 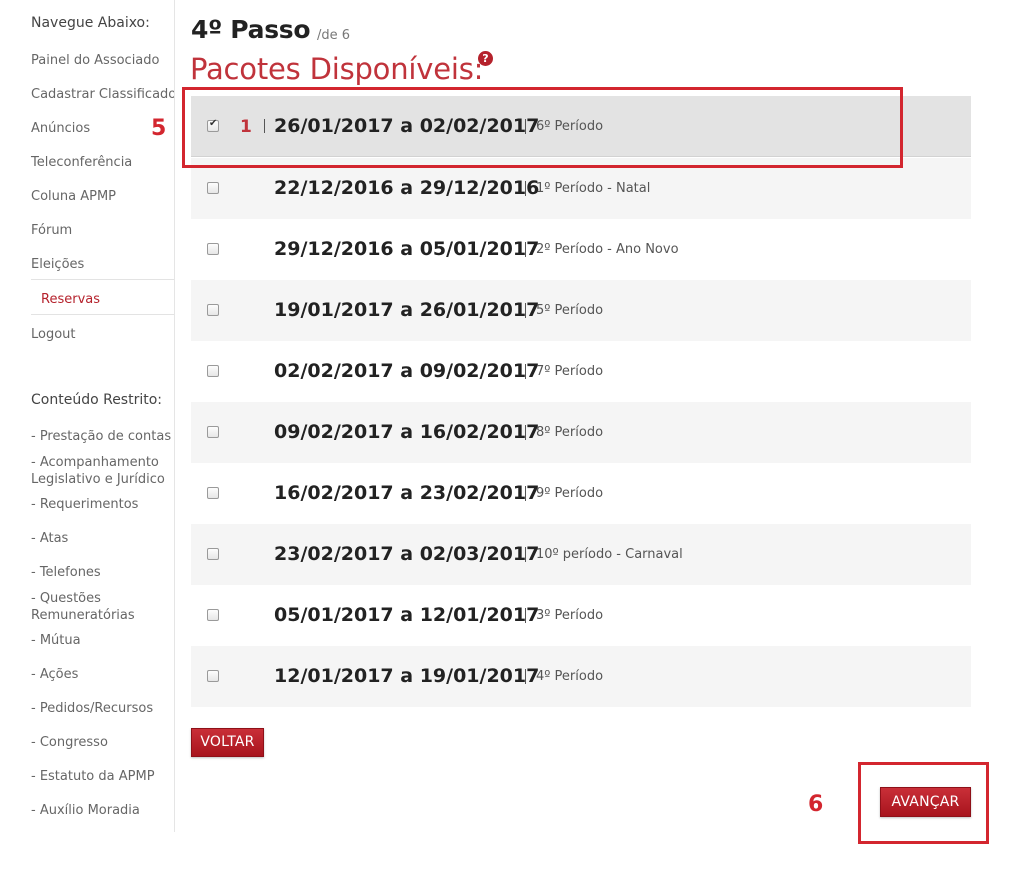 What do you see at coordinates (570, 310) in the screenshot?
I see `package-period: 5º Período` at bounding box center [570, 310].